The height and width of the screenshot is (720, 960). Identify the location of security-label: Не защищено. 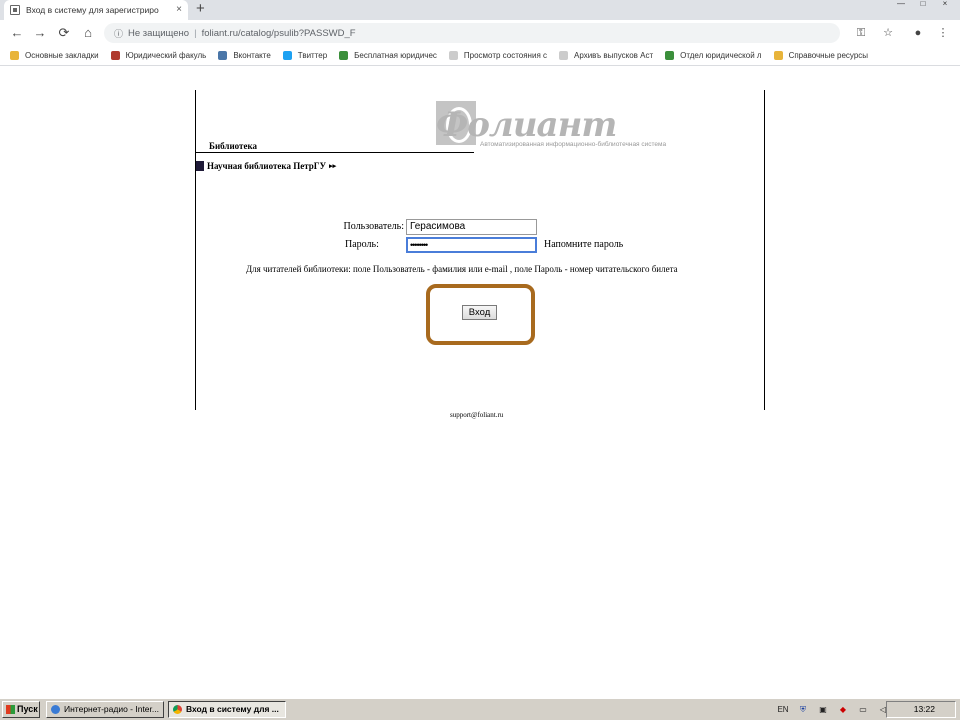
(159, 33).